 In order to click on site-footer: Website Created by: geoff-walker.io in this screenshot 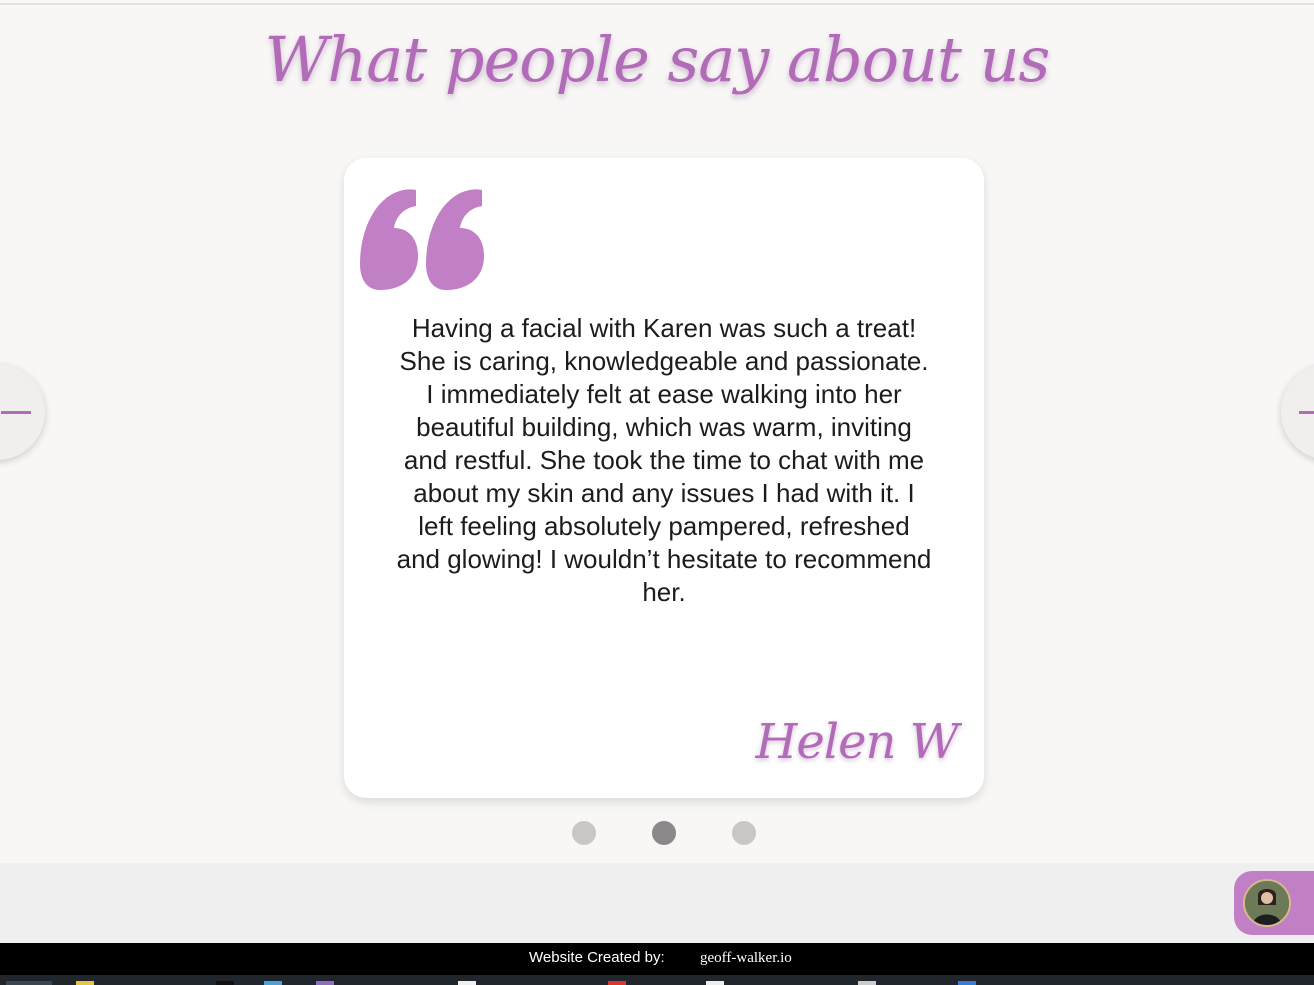, I will do `click(657, 959)`.